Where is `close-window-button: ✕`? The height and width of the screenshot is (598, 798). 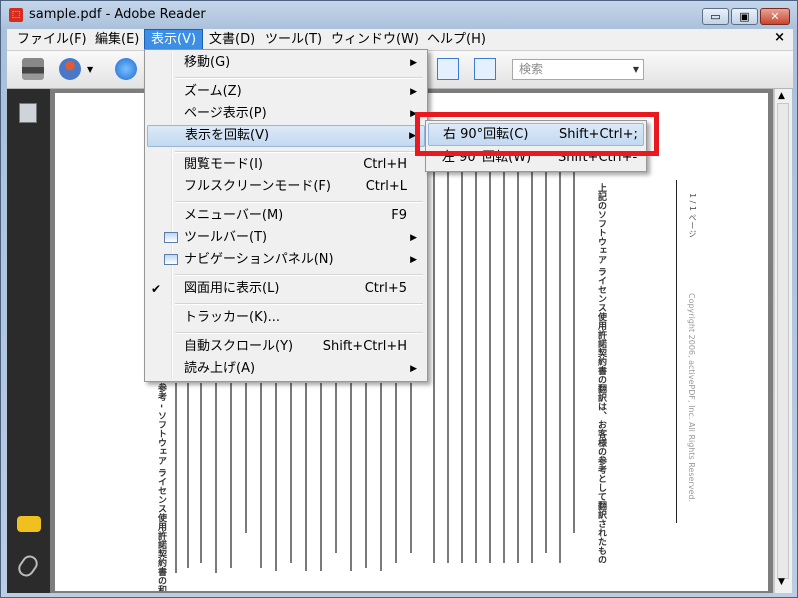 close-window-button: ✕ is located at coordinates (775, 16).